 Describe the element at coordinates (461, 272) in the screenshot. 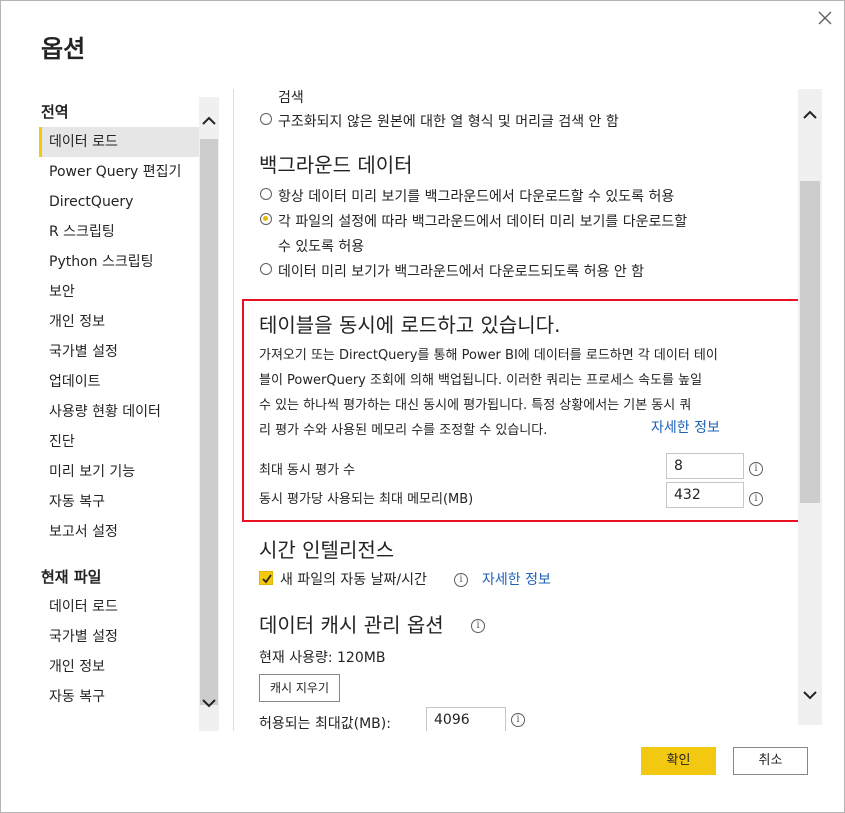

I see `radio-never-allow-label: 데이터 미리 보기가 백그라운드에서 다운로드되도록 허용 안 함` at that location.